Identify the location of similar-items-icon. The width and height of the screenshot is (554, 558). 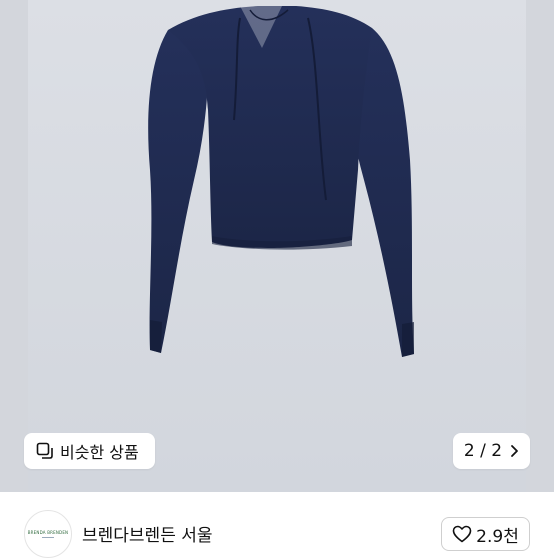
(45, 451).